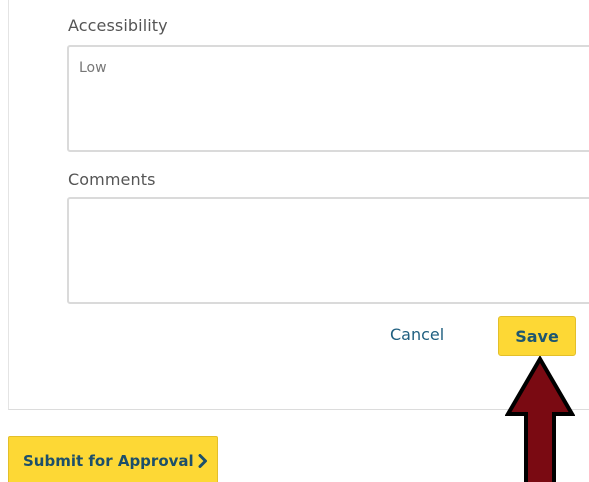 The height and width of the screenshot is (482, 589). I want to click on accessibility-label: Accessibility, so click(118, 25).